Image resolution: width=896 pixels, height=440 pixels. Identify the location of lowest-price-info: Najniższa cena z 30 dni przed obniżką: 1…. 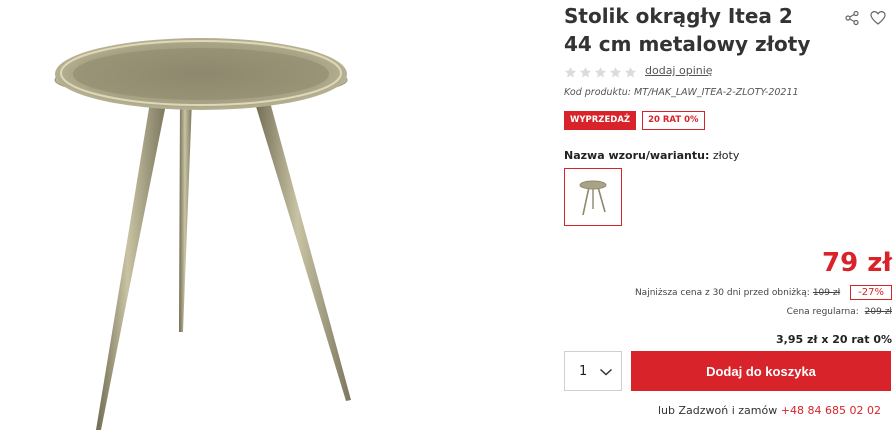
(763, 292).